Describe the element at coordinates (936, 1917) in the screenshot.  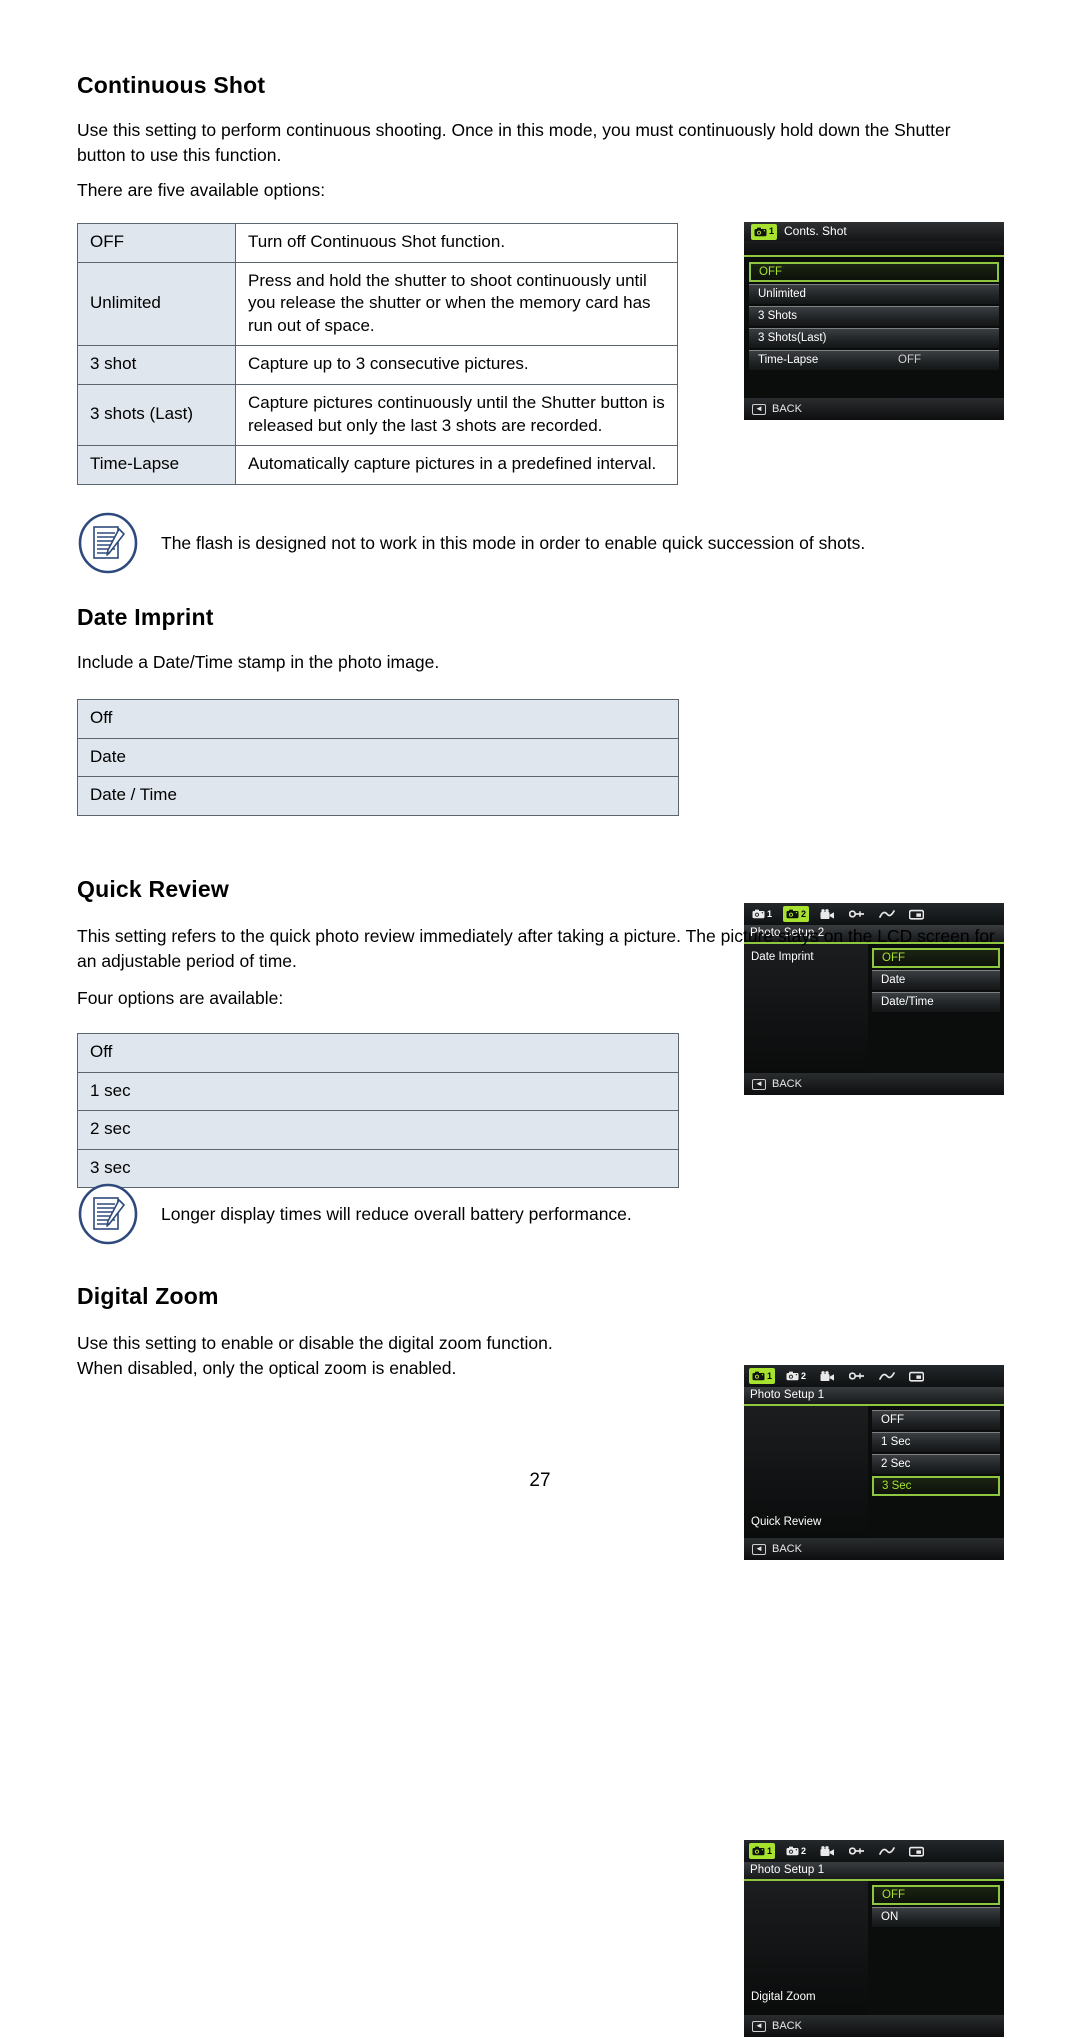
I see `lcd-option-on: ON` at that location.